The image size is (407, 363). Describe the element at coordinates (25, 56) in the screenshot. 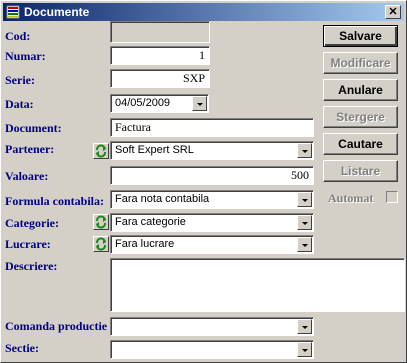

I see `label-numar: Numar:` at that location.